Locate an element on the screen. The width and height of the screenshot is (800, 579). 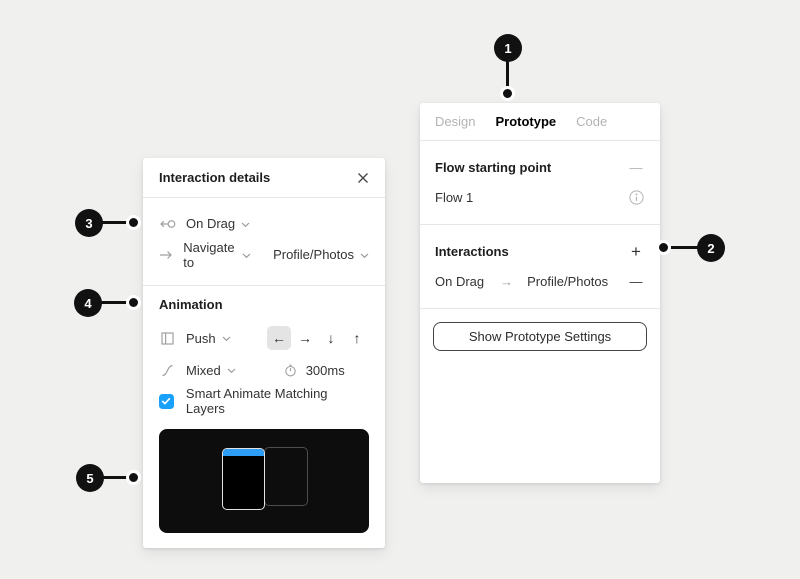
flow-heading: Flow starting point is located at coordinates (493, 167).